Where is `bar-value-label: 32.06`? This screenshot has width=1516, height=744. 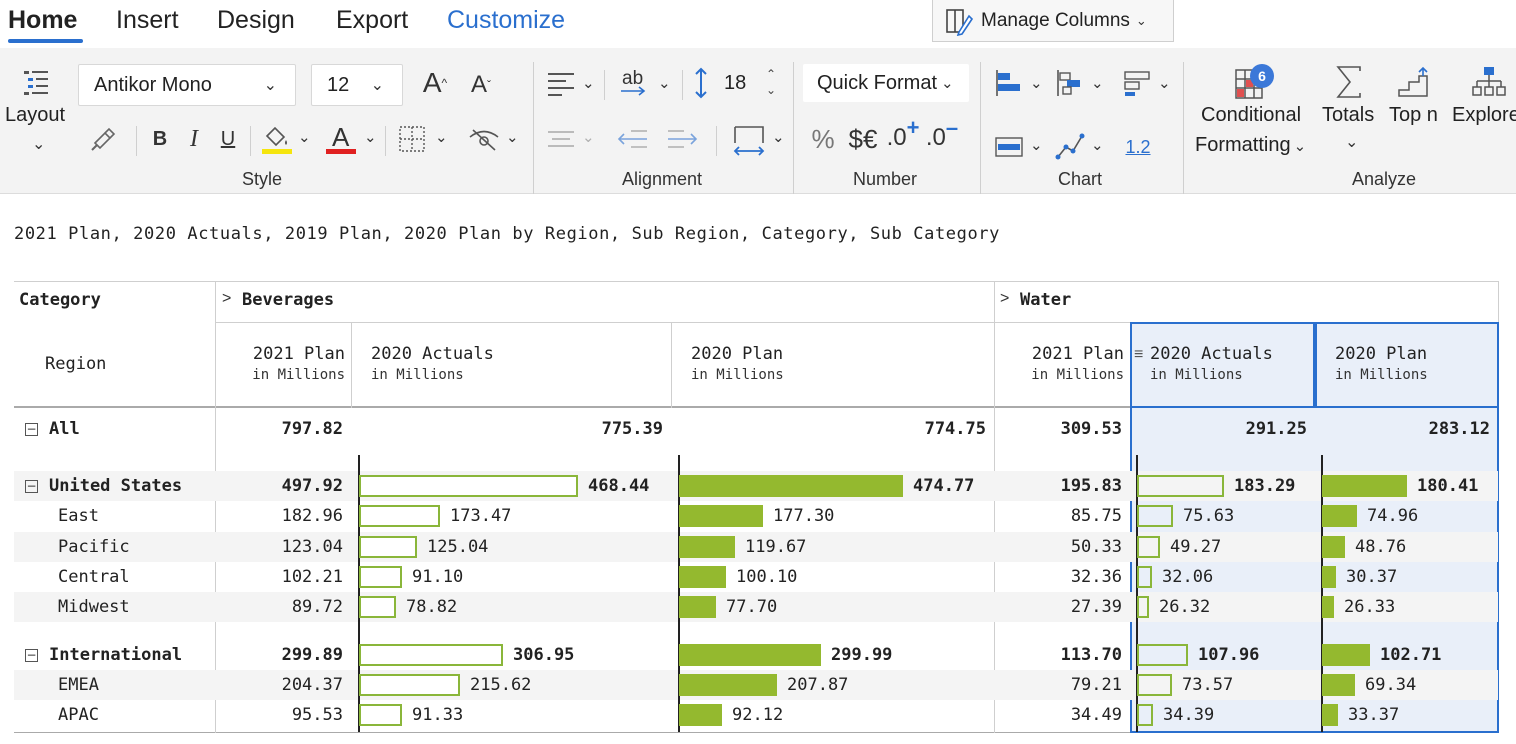 bar-value-label: 32.06 is located at coordinates (1188, 577).